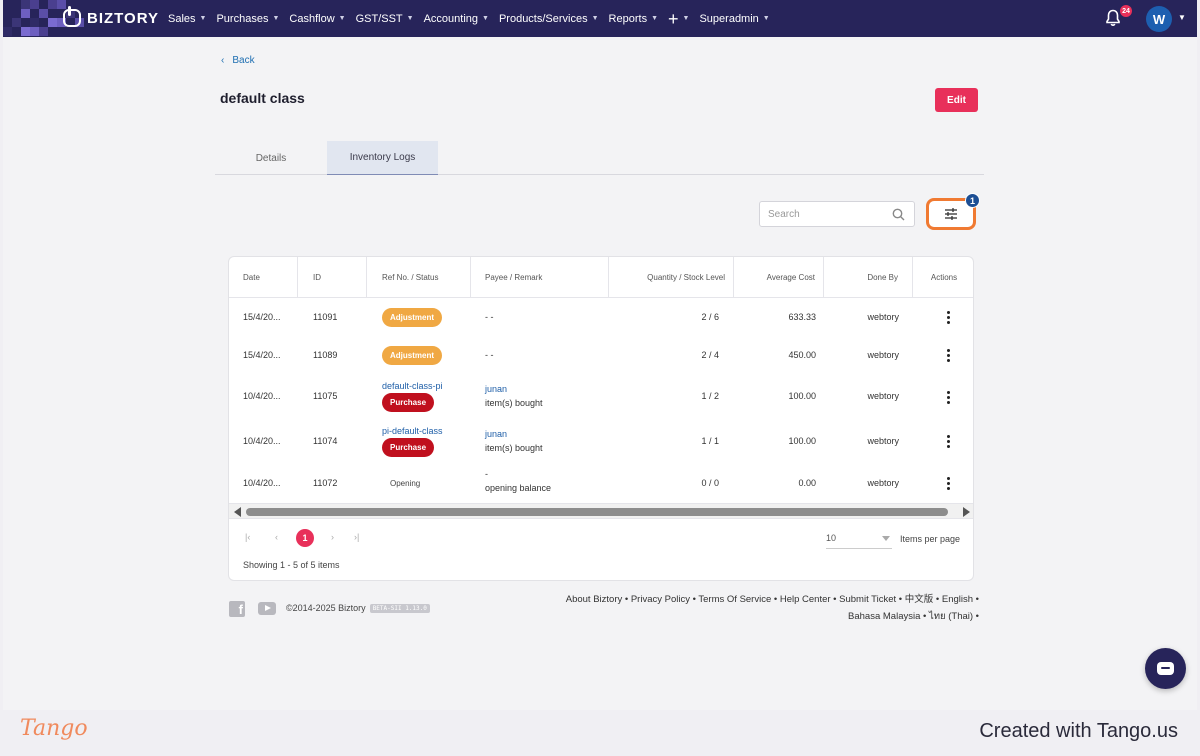  What do you see at coordinates (1078, 731) in the screenshot?
I see `tango-credit: Created with Tango.us` at bounding box center [1078, 731].